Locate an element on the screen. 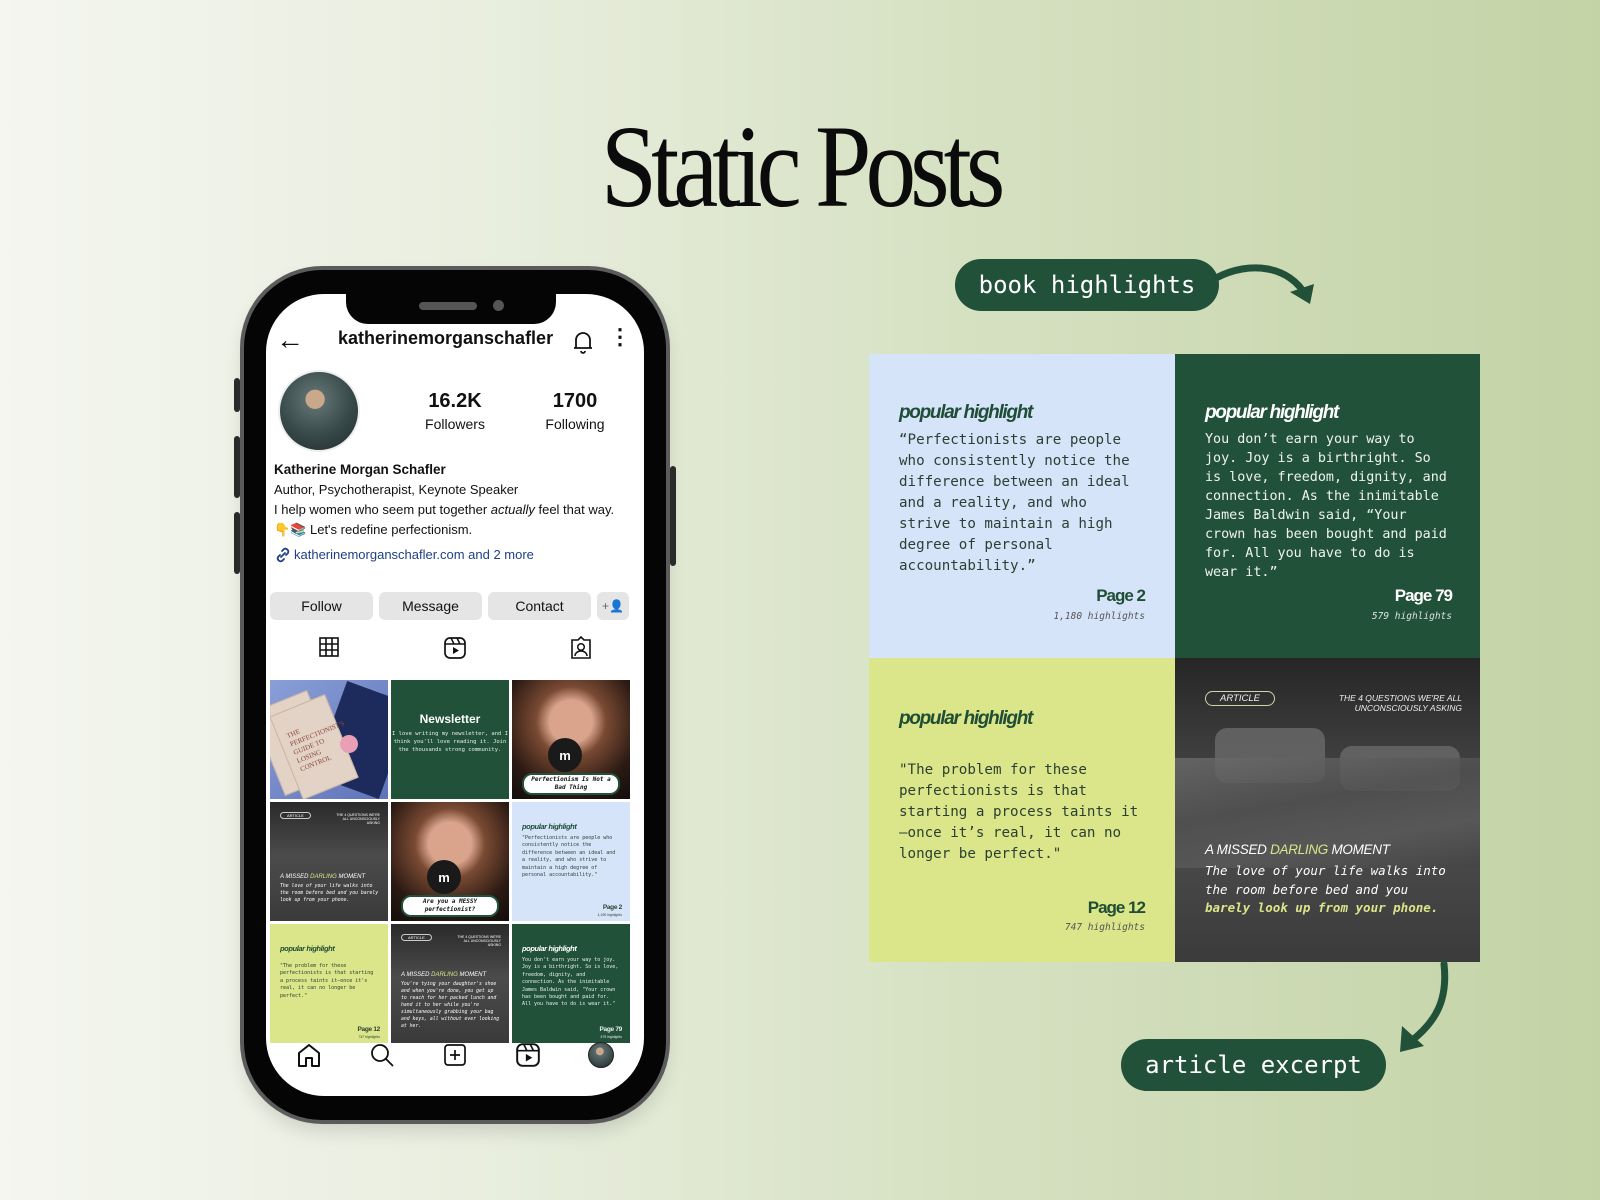  profile-username: katherinemorganschafler is located at coordinates (446, 338).